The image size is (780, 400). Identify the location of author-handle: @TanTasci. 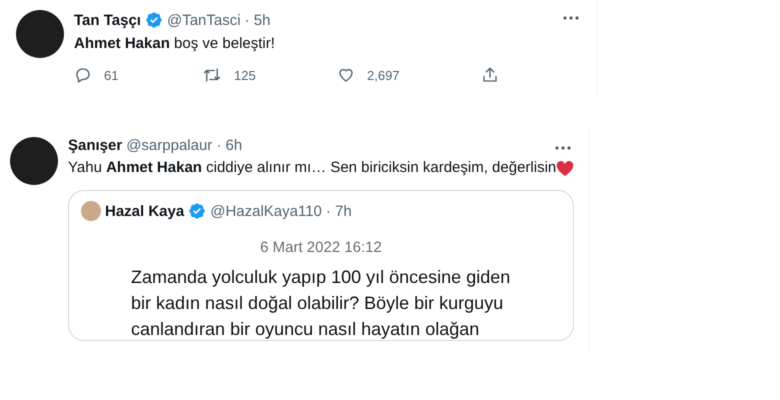
(203, 20).